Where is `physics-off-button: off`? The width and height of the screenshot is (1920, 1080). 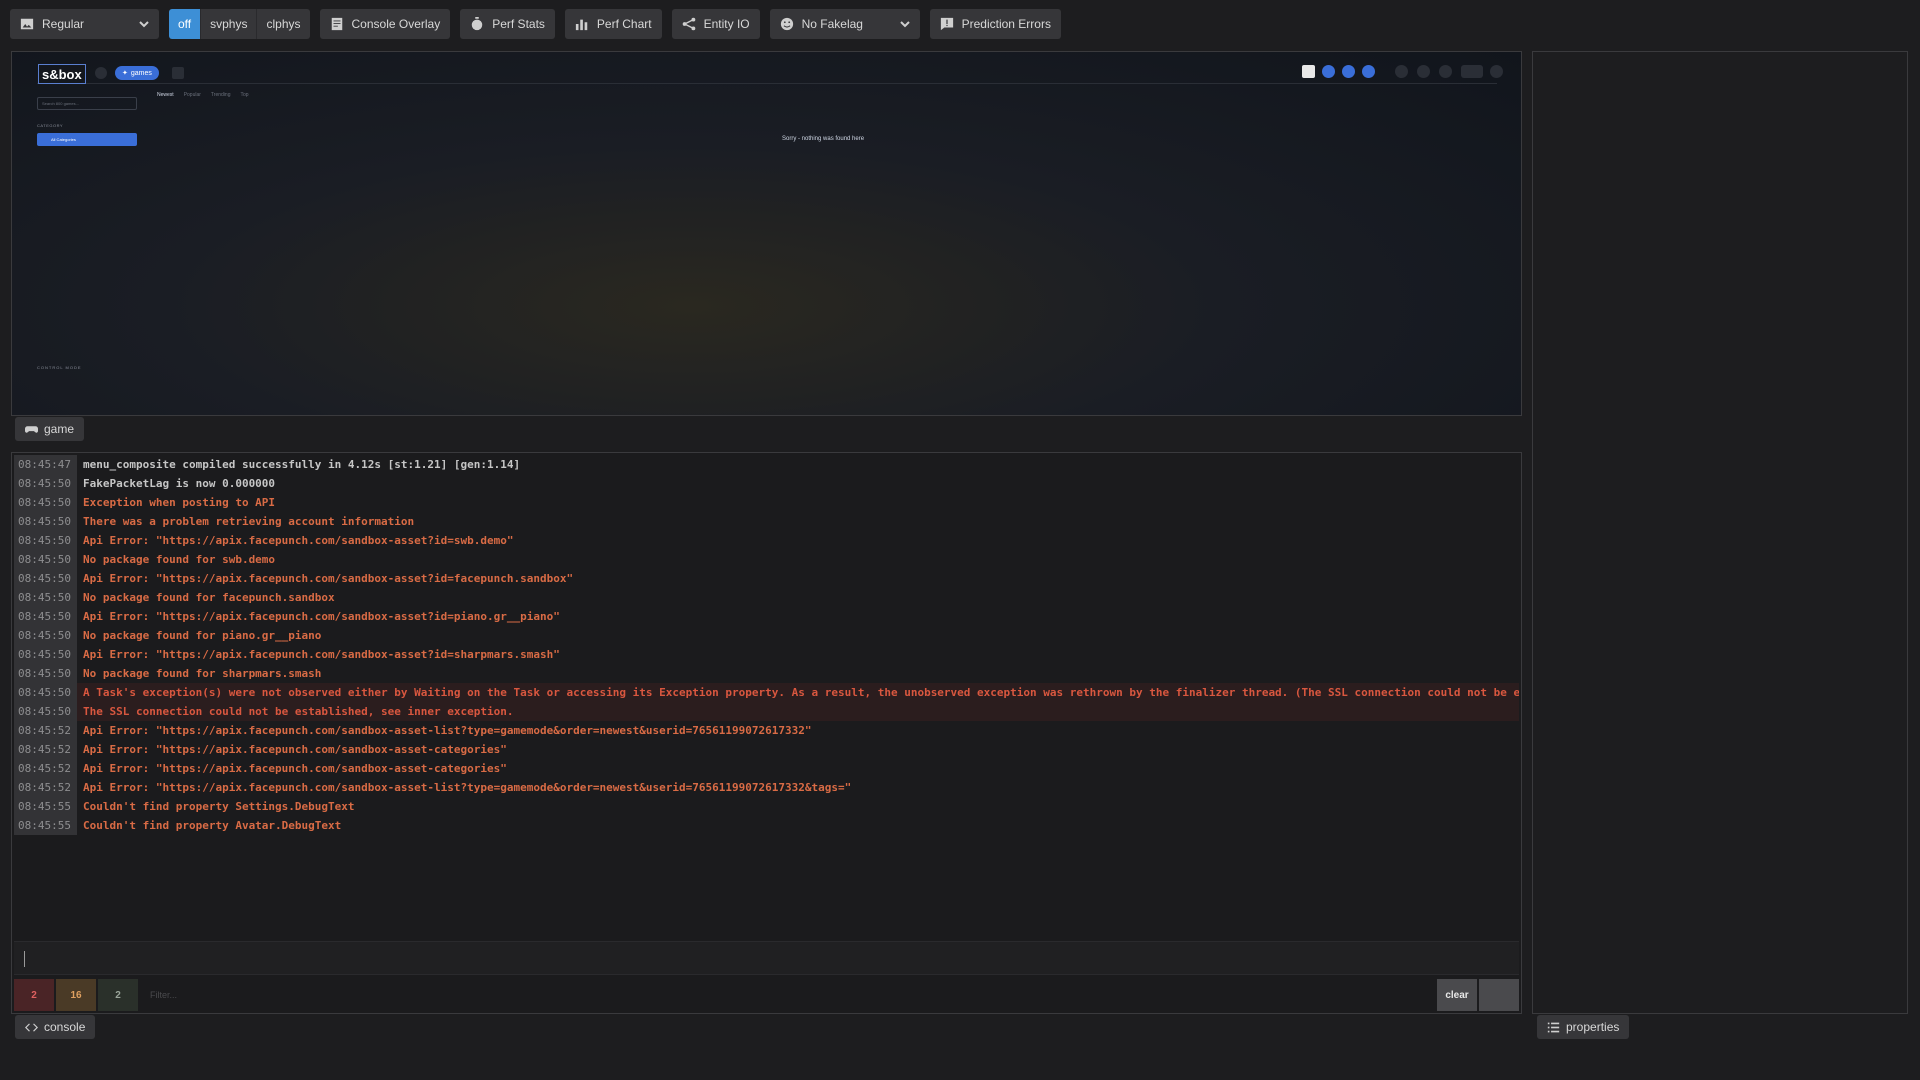
physics-off-button: off is located at coordinates (185, 24).